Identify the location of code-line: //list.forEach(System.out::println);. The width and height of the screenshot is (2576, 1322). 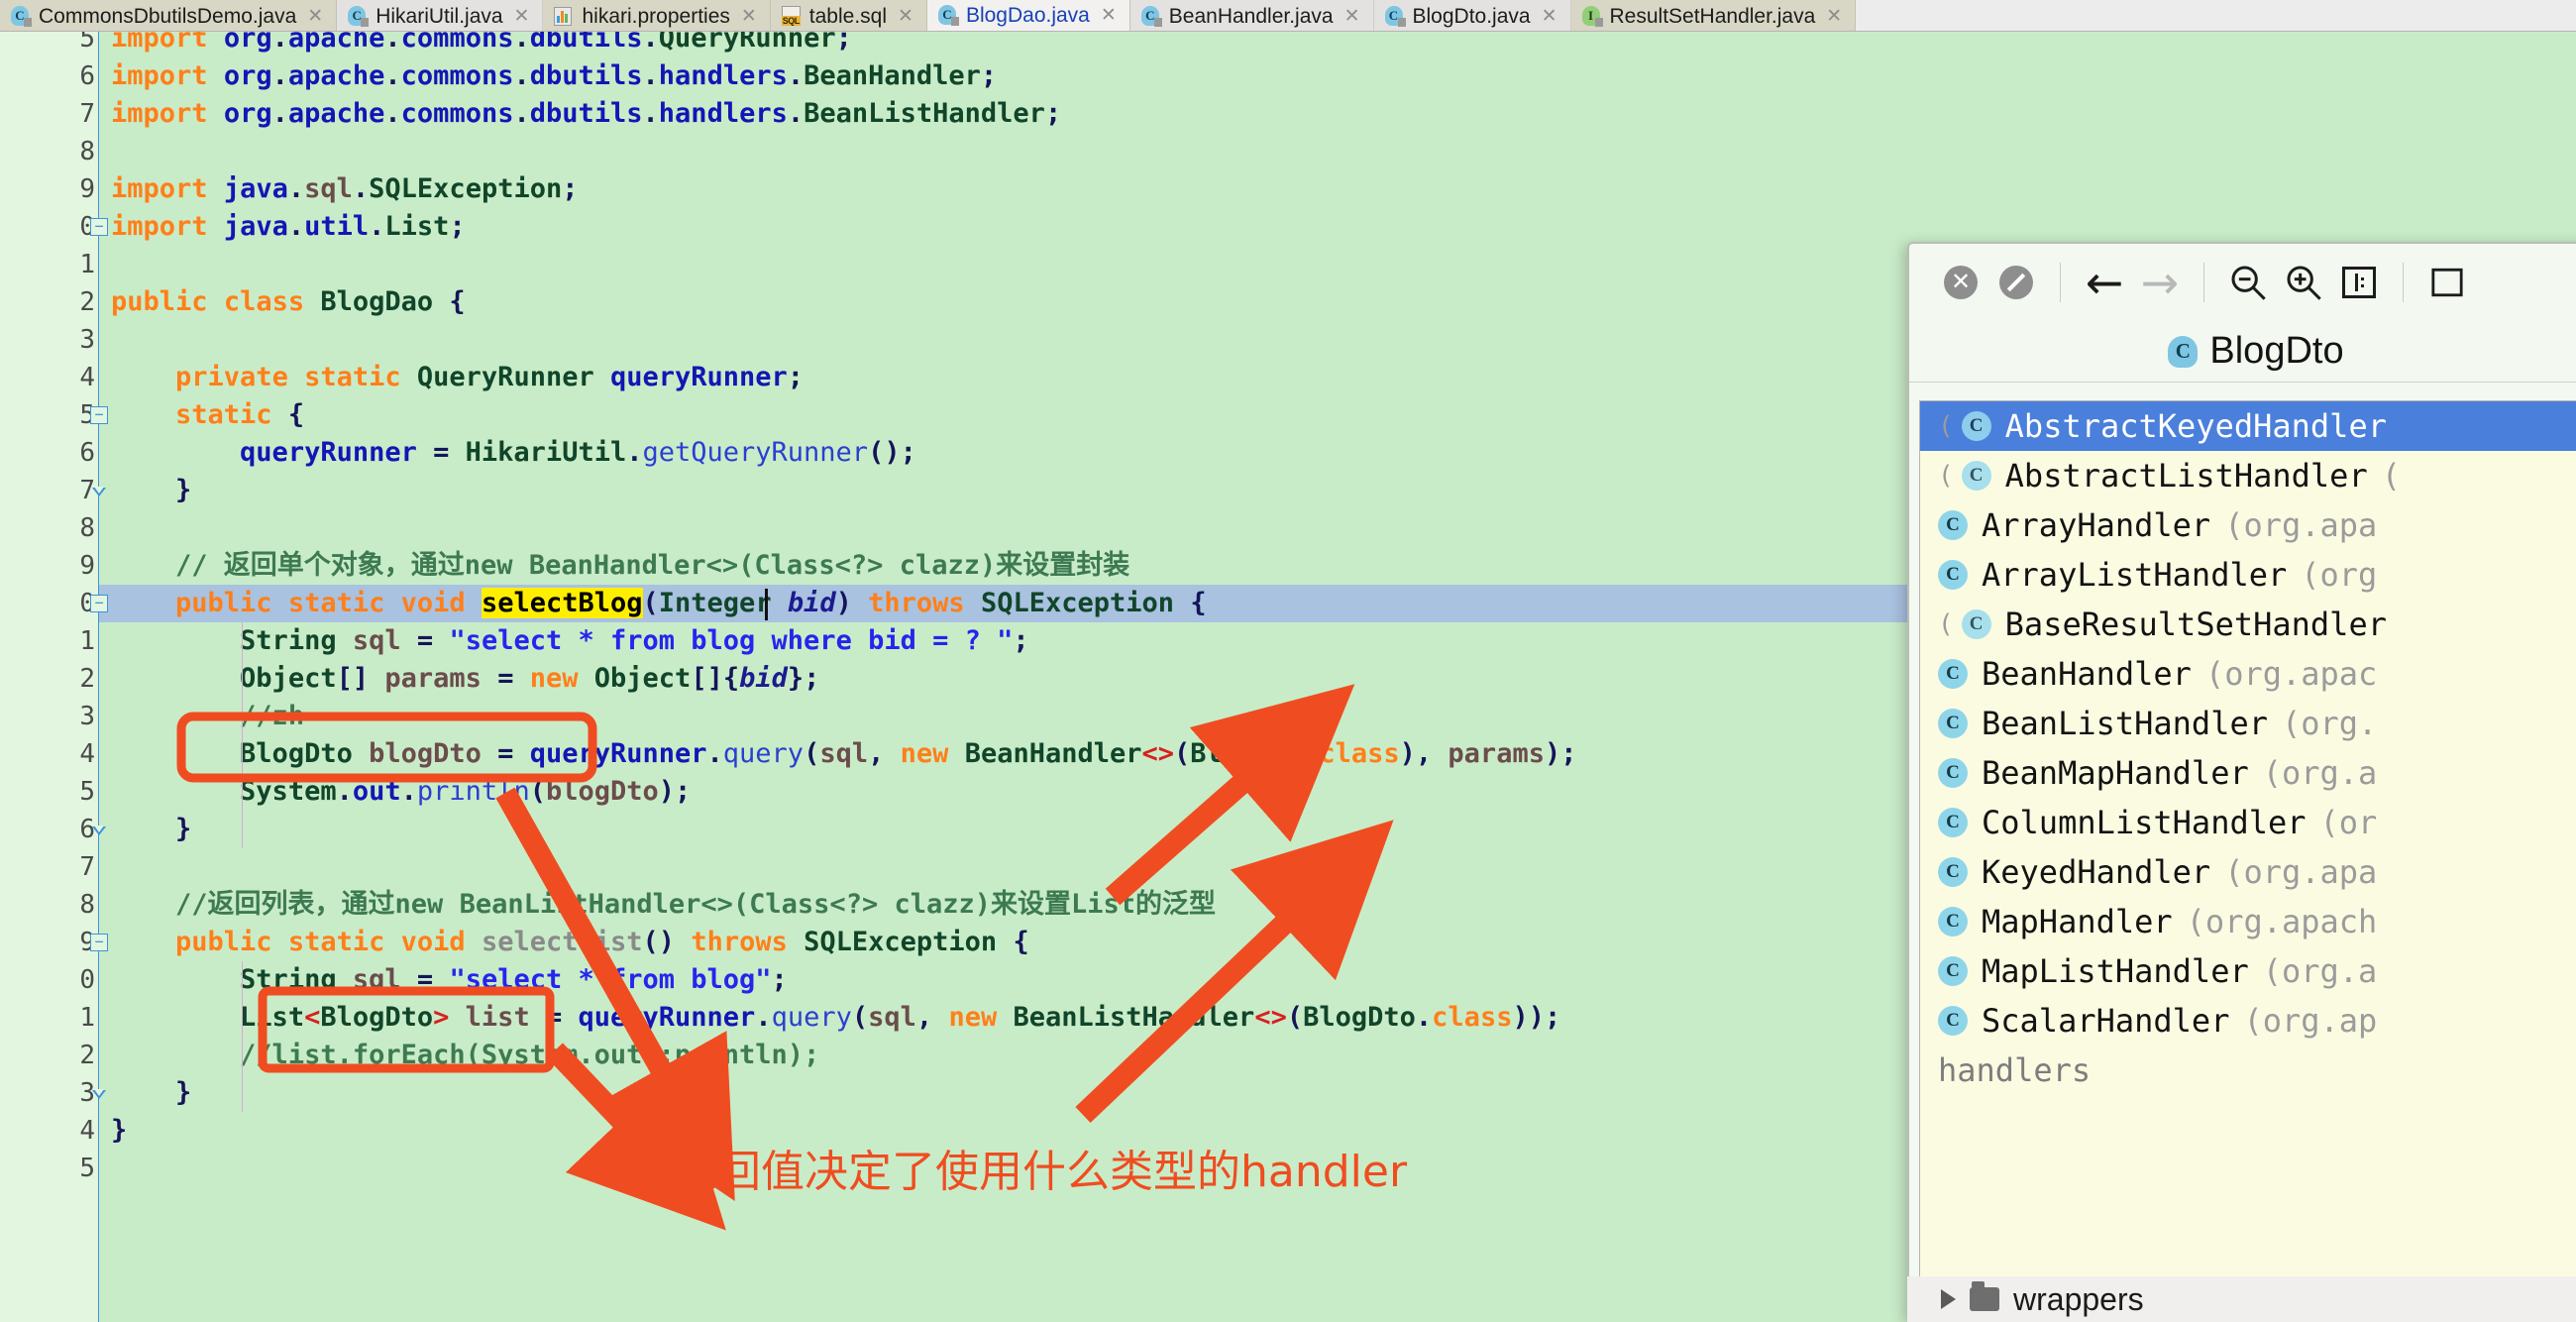
(530, 1055).